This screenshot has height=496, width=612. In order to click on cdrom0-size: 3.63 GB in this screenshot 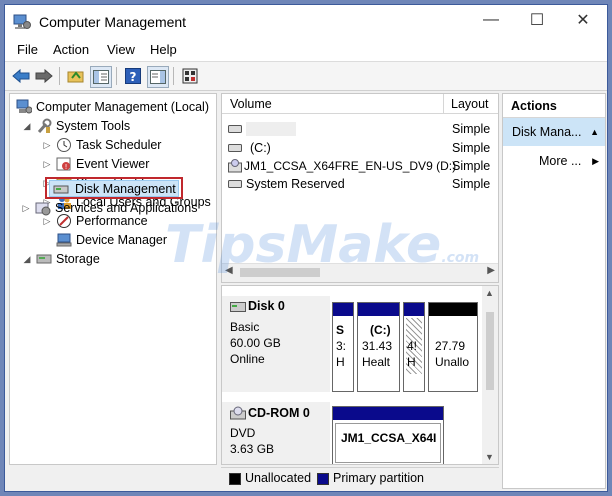, I will do `click(252, 449)`.